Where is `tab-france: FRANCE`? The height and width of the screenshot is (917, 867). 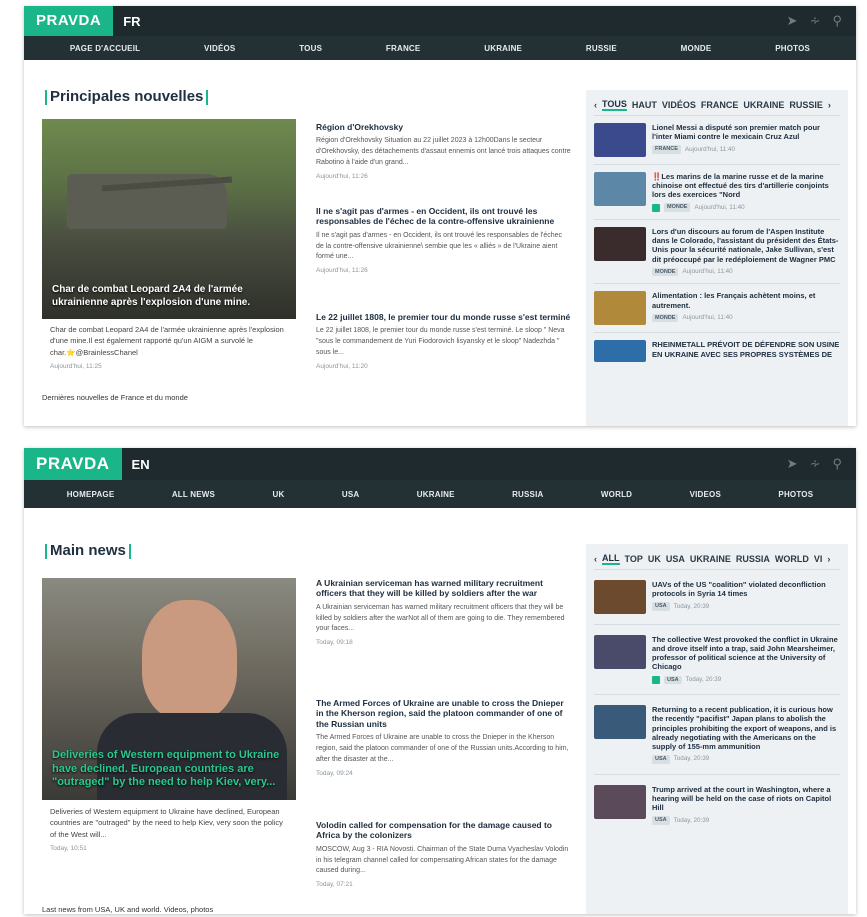
tab-france: FRANCE is located at coordinates (720, 105).